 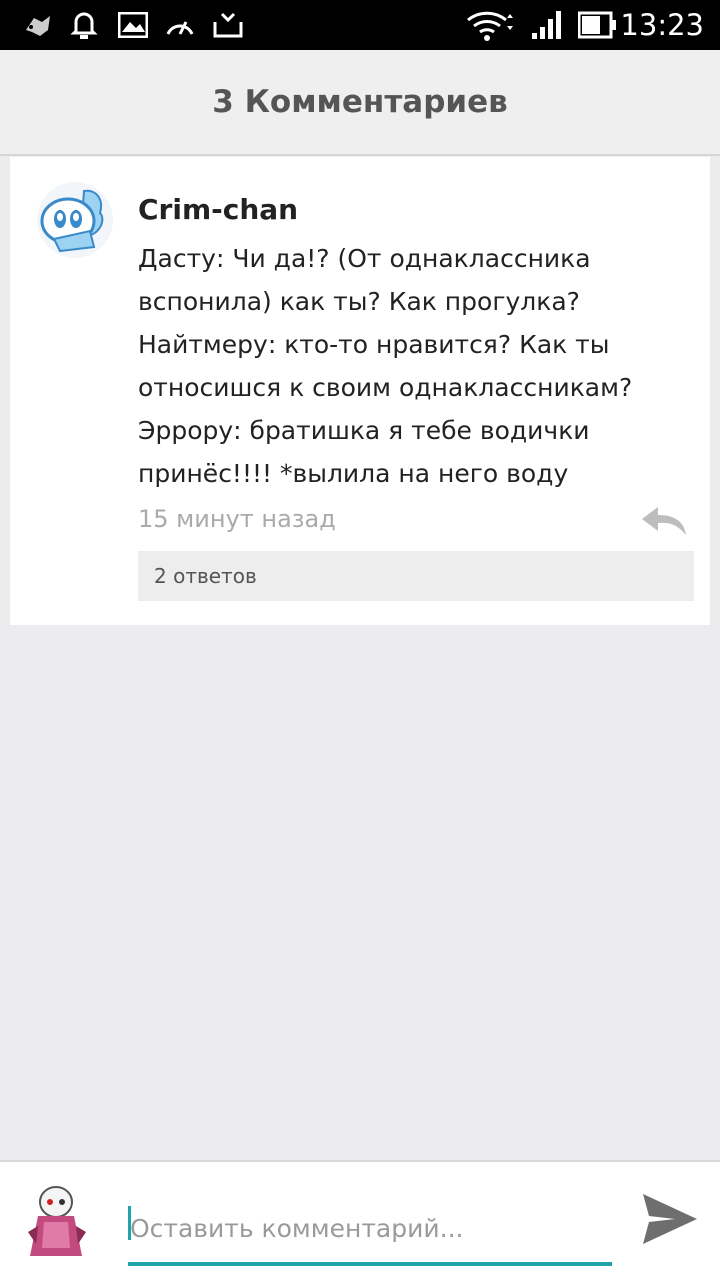 I want to click on replies-button: 2 ответов, so click(x=416, y=576).